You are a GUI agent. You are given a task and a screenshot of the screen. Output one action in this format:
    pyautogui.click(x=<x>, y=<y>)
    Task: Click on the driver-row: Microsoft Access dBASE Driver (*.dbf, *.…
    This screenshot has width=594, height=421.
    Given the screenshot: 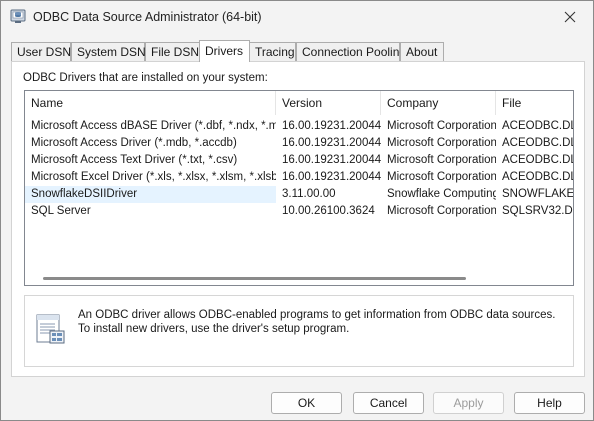 What is the action you would take?
    pyautogui.click(x=299, y=126)
    